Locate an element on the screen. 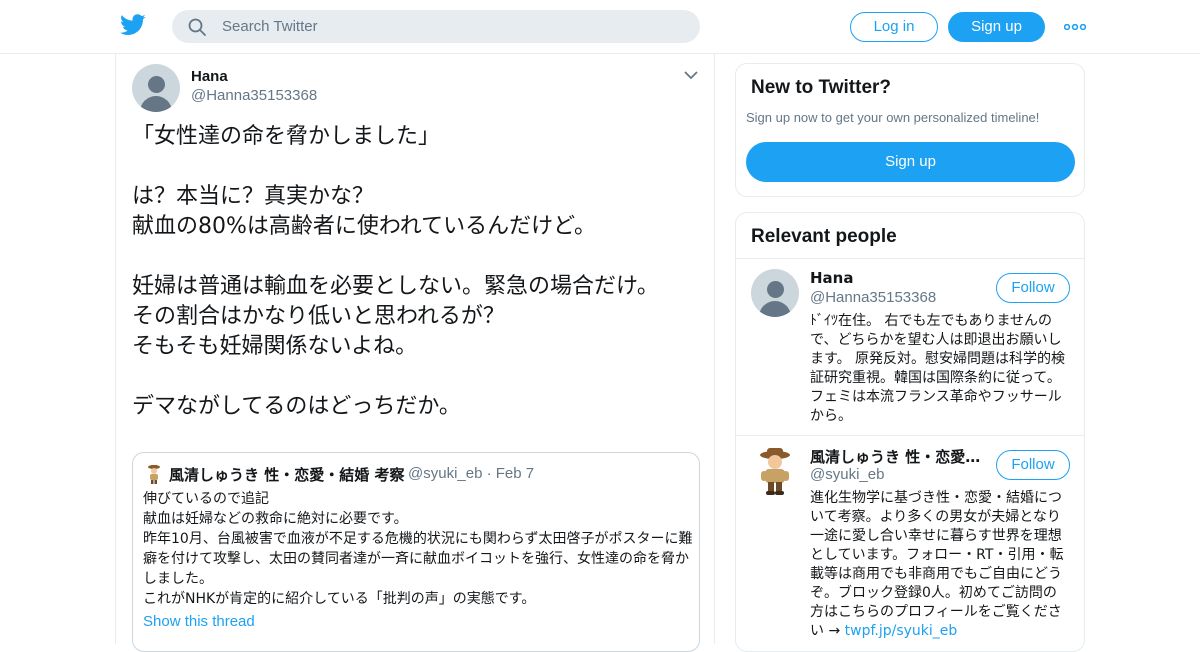  tweet-author-handle: @Hanna35153368 is located at coordinates (254, 95).